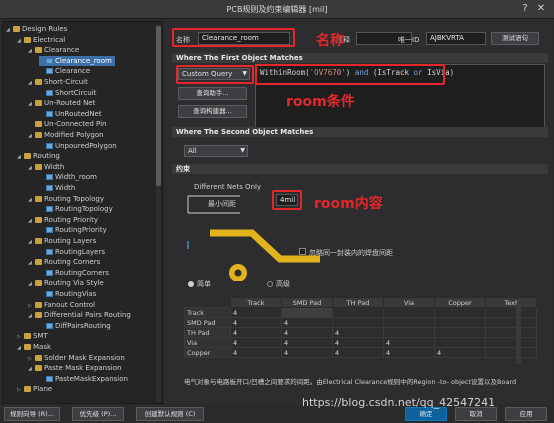 The width and height of the screenshot is (554, 423). Describe the element at coordinates (62, 241) in the screenshot. I see `tree-item: ◢ Routing Layers` at that location.